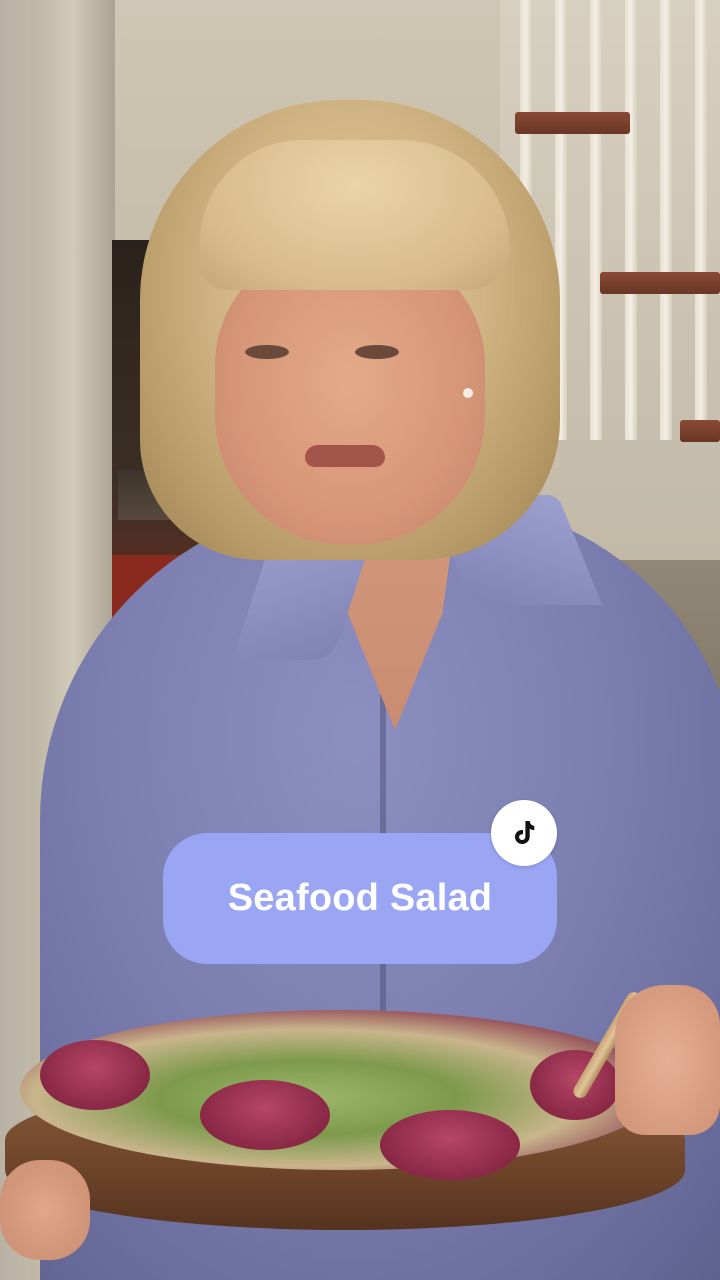 The width and height of the screenshot is (720, 1280). I want to click on person-earring, so click(468, 393).